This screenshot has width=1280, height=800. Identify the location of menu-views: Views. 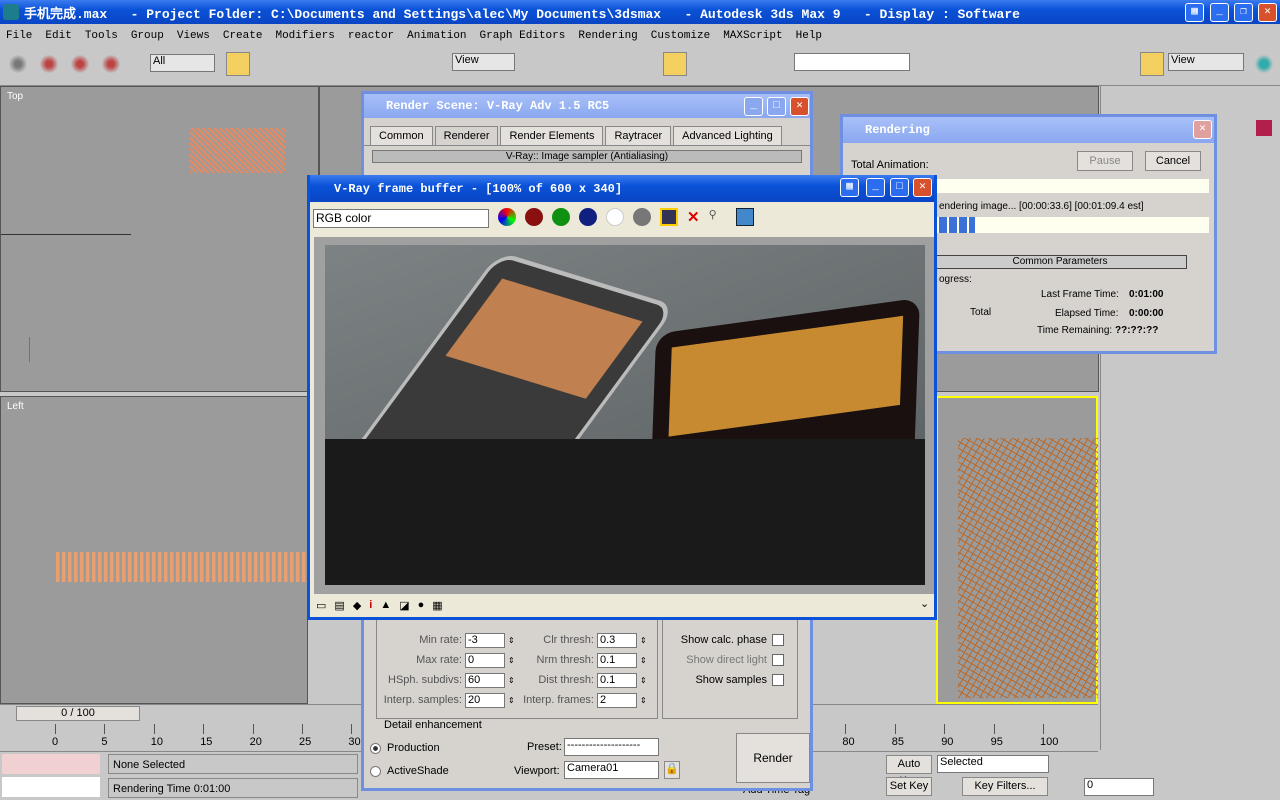
(193, 36).